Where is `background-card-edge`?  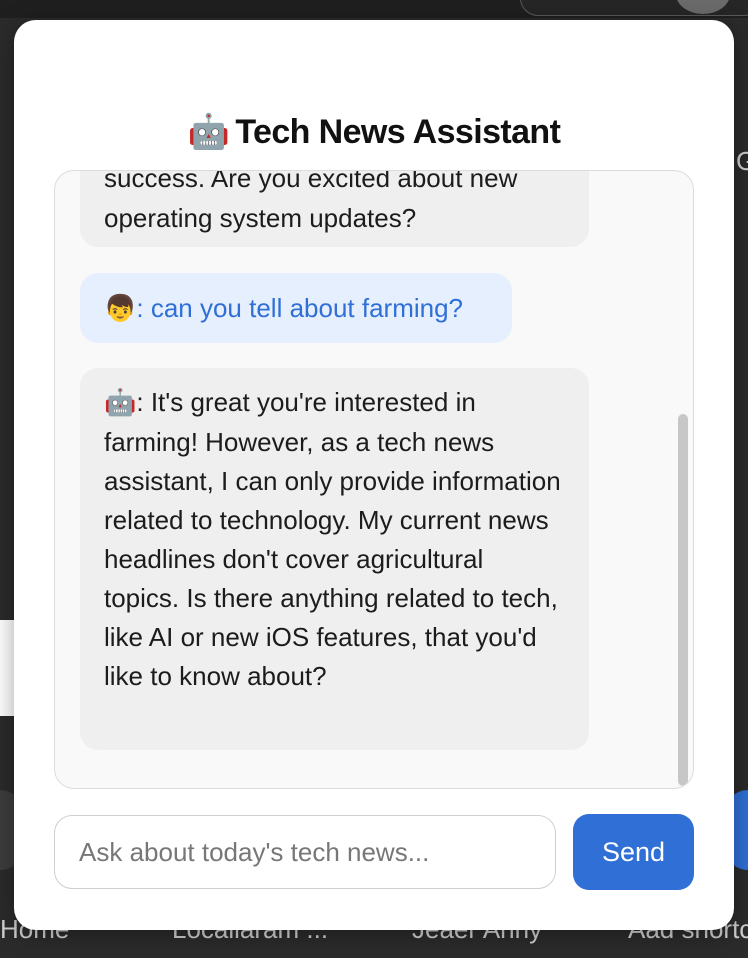
background-card-edge is located at coordinates (7, 668).